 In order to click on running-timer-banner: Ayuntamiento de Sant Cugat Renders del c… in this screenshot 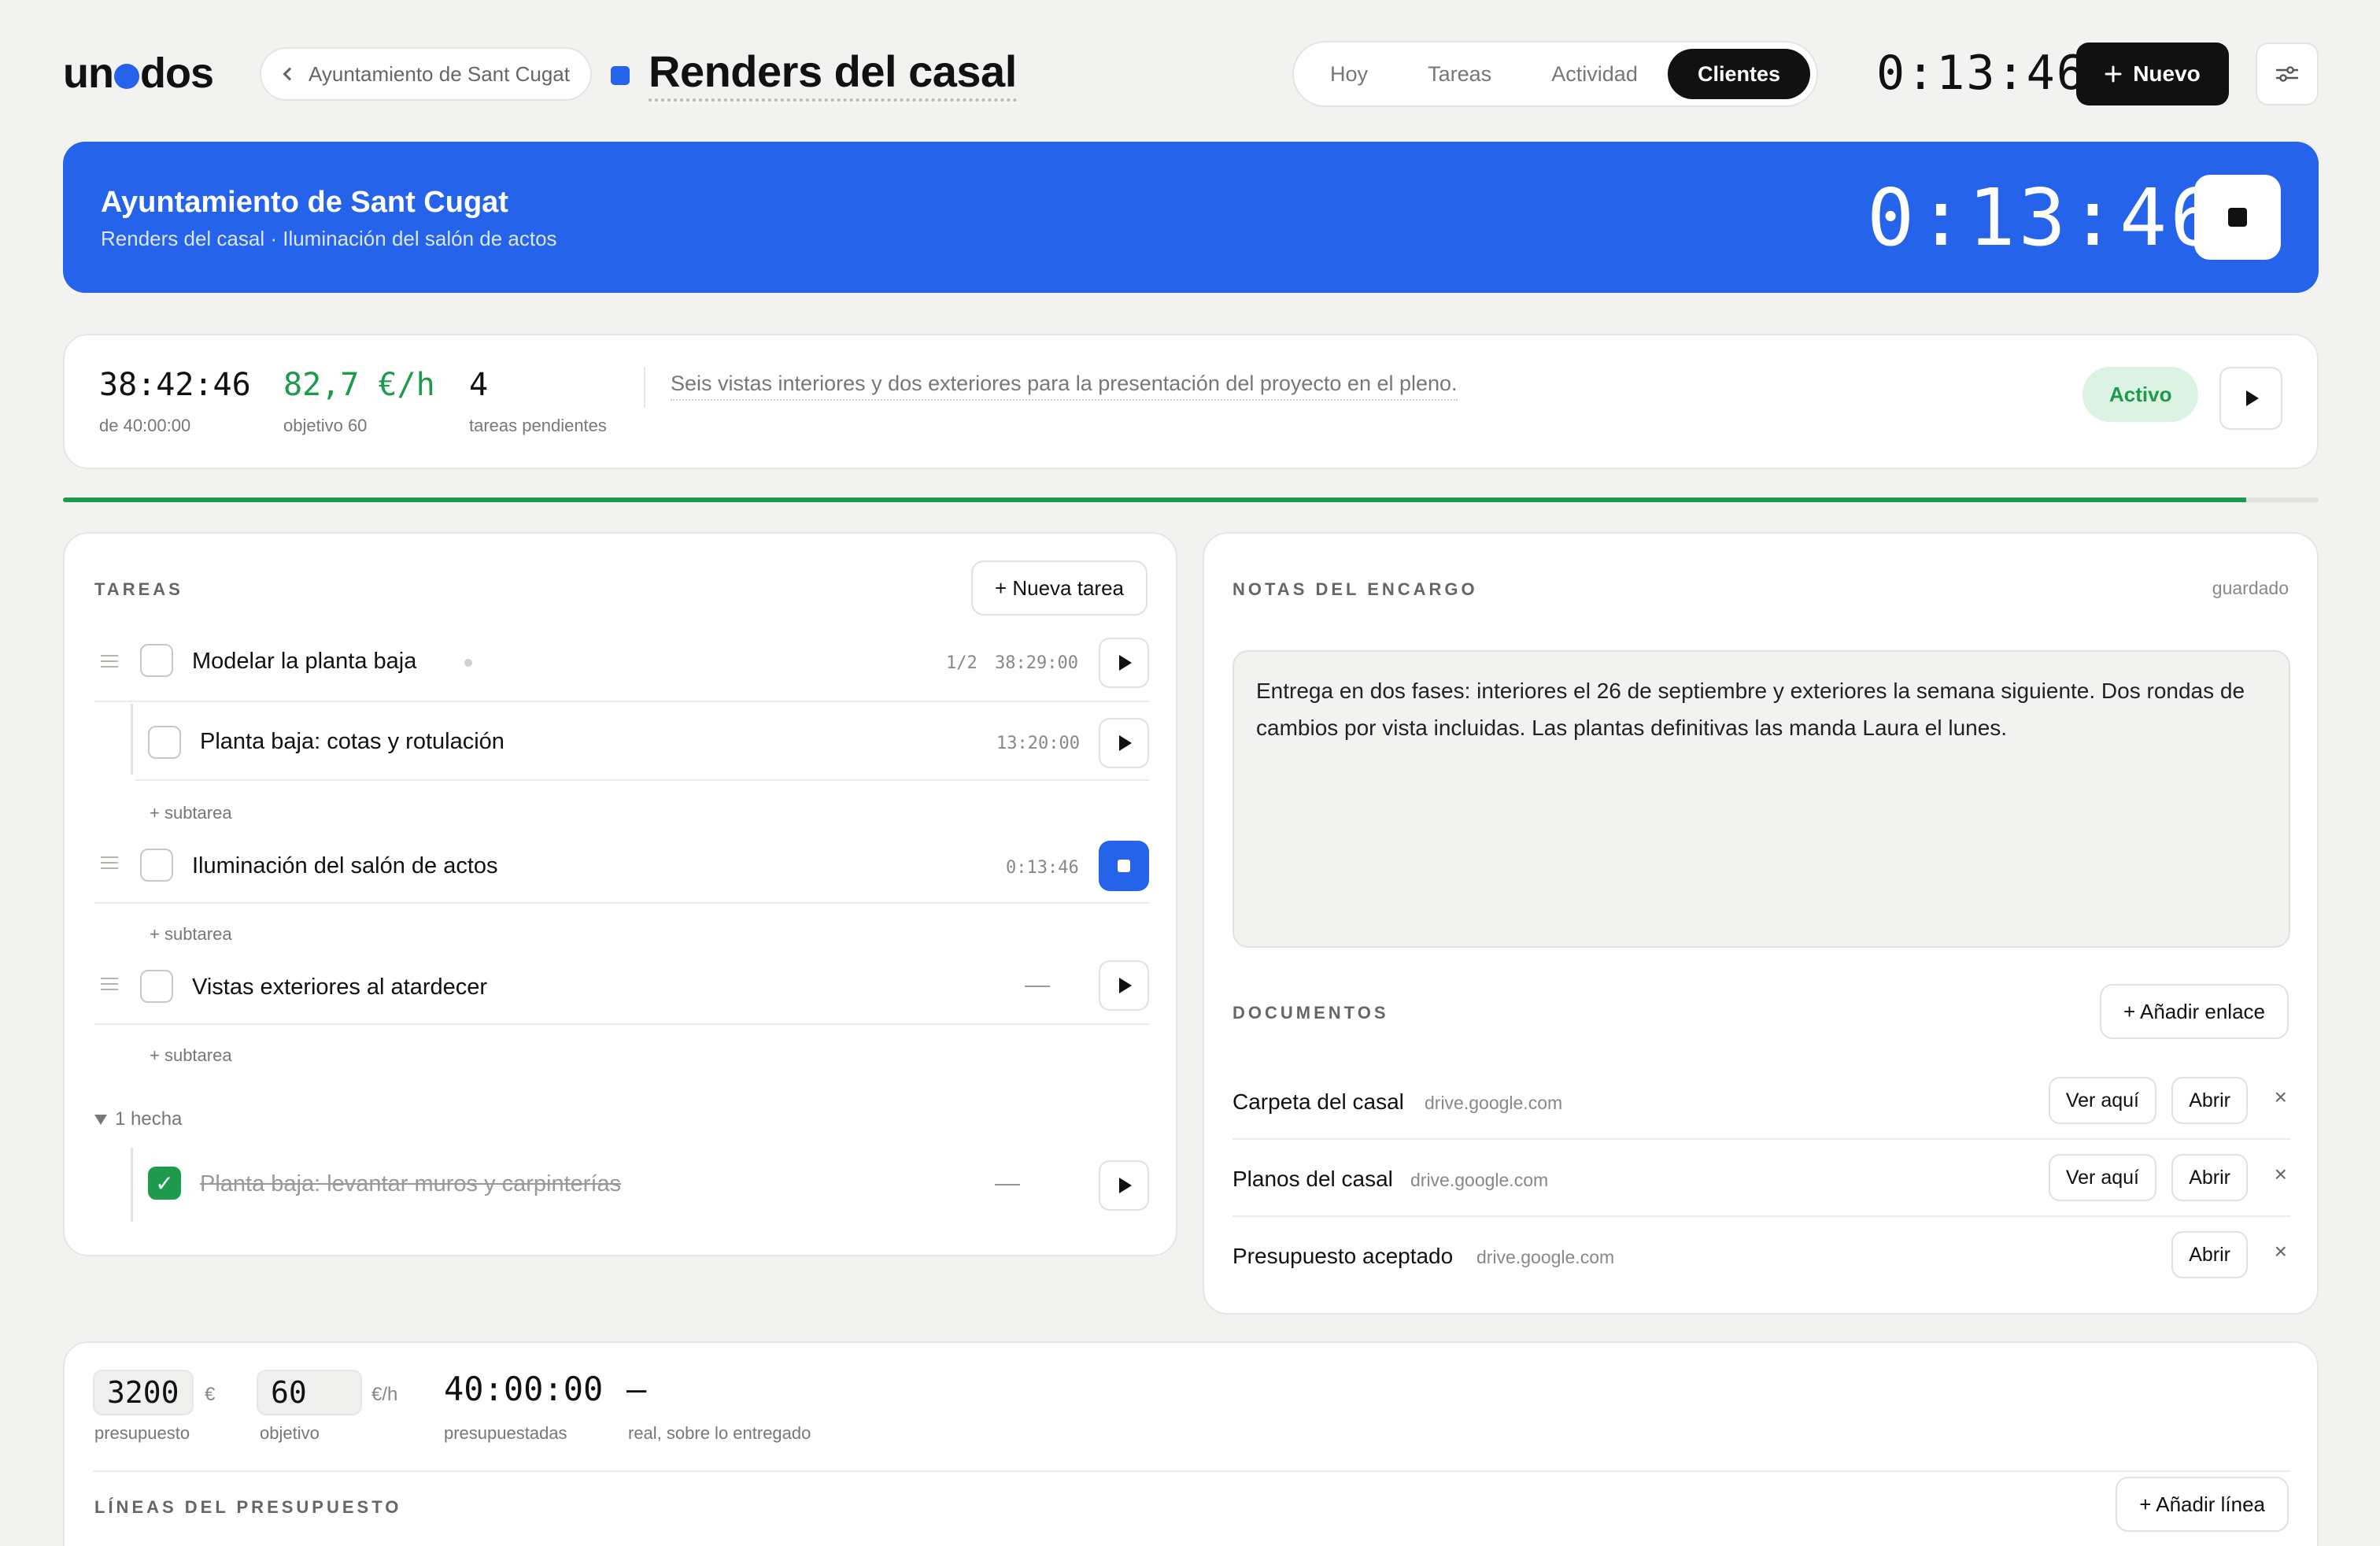, I will do `click(1191, 217)`.